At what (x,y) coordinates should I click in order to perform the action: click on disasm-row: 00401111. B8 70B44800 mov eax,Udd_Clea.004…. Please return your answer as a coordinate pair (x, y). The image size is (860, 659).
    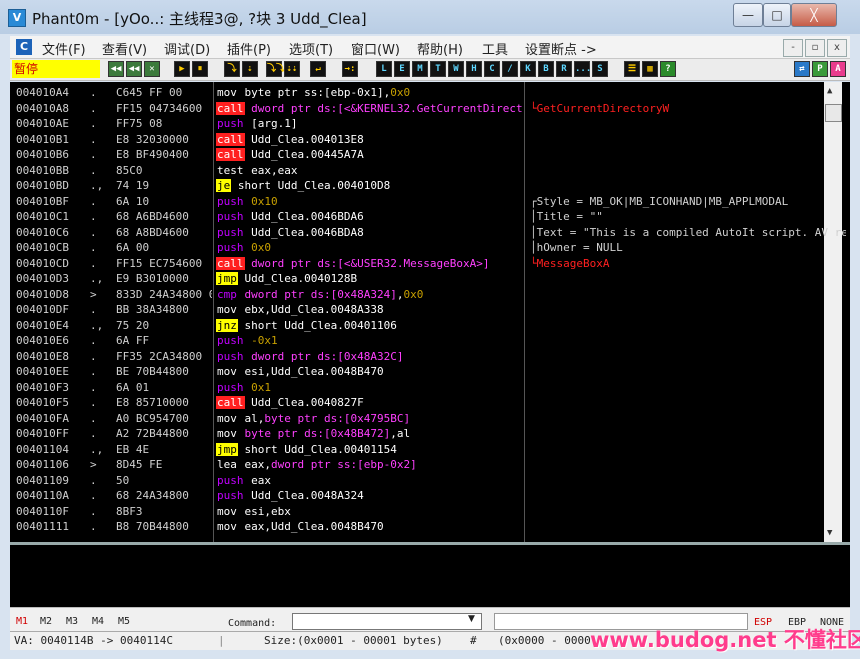
    Looking at the image, I should click on (416, 527).